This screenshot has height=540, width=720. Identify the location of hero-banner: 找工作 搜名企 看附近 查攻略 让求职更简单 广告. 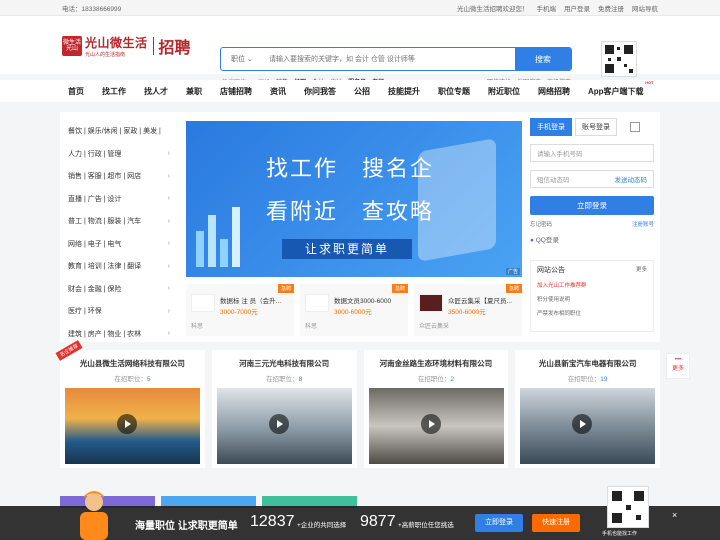
(354, 199).